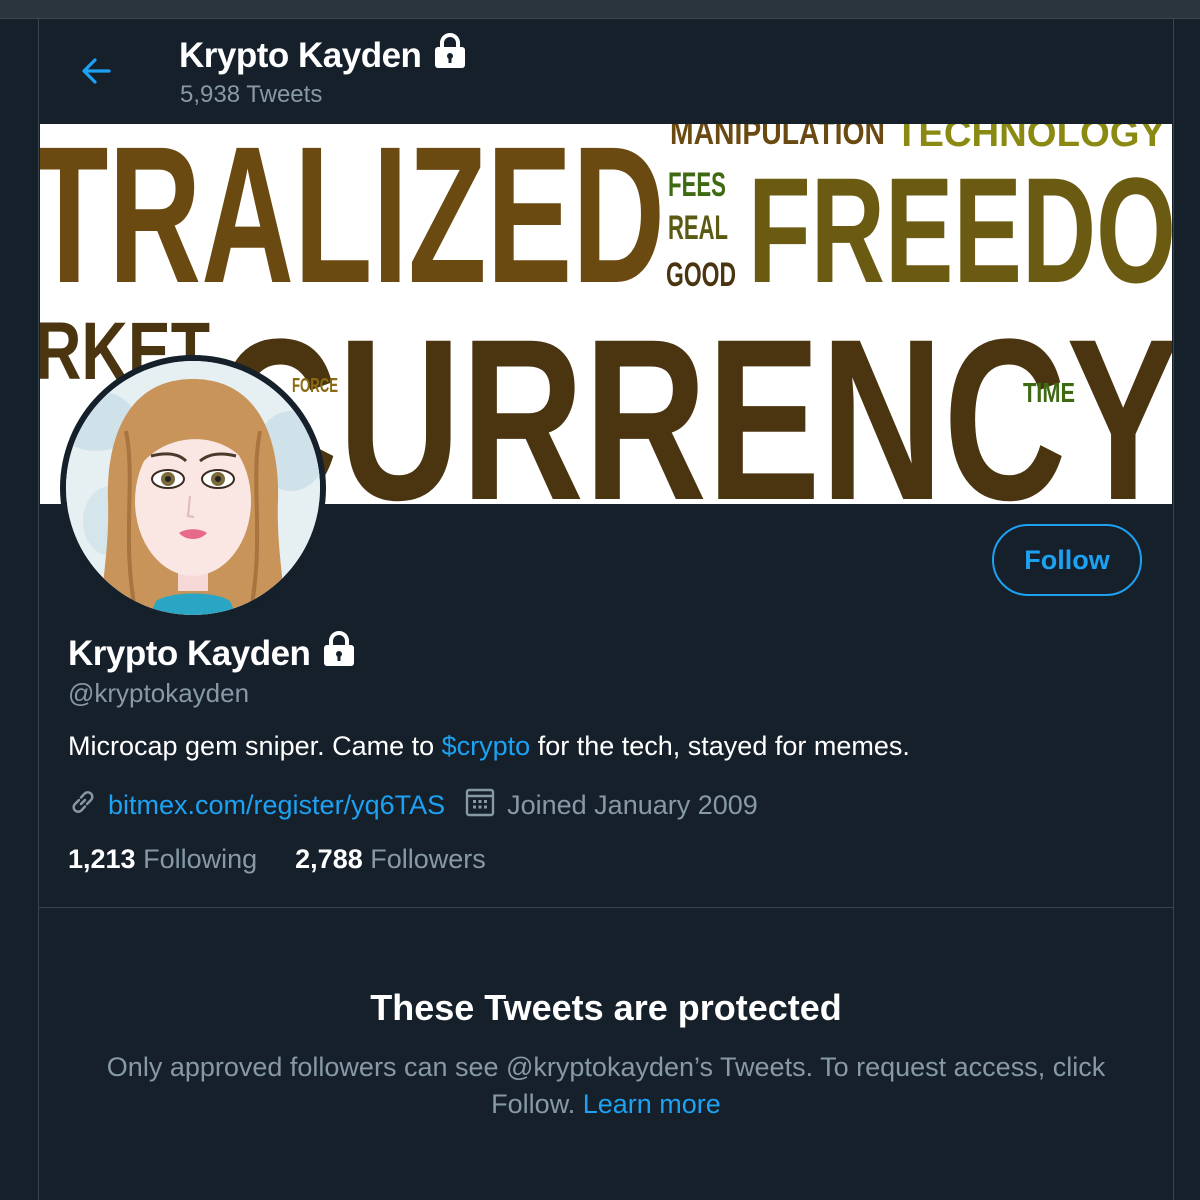  I want to click on avatar, so click(193, 488).